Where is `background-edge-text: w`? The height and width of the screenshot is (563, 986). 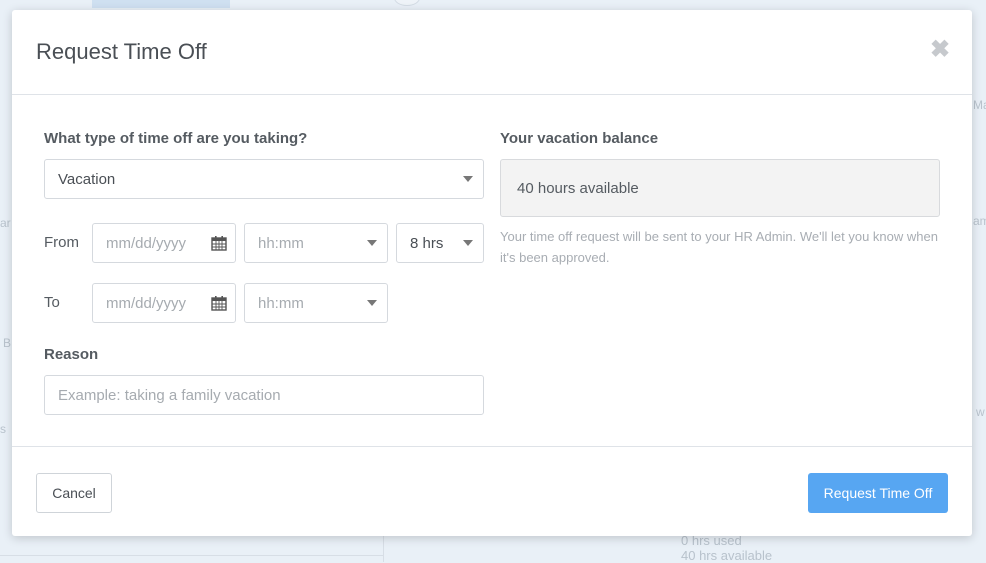
background-edge-text: w is located at coordinates (980, 412).